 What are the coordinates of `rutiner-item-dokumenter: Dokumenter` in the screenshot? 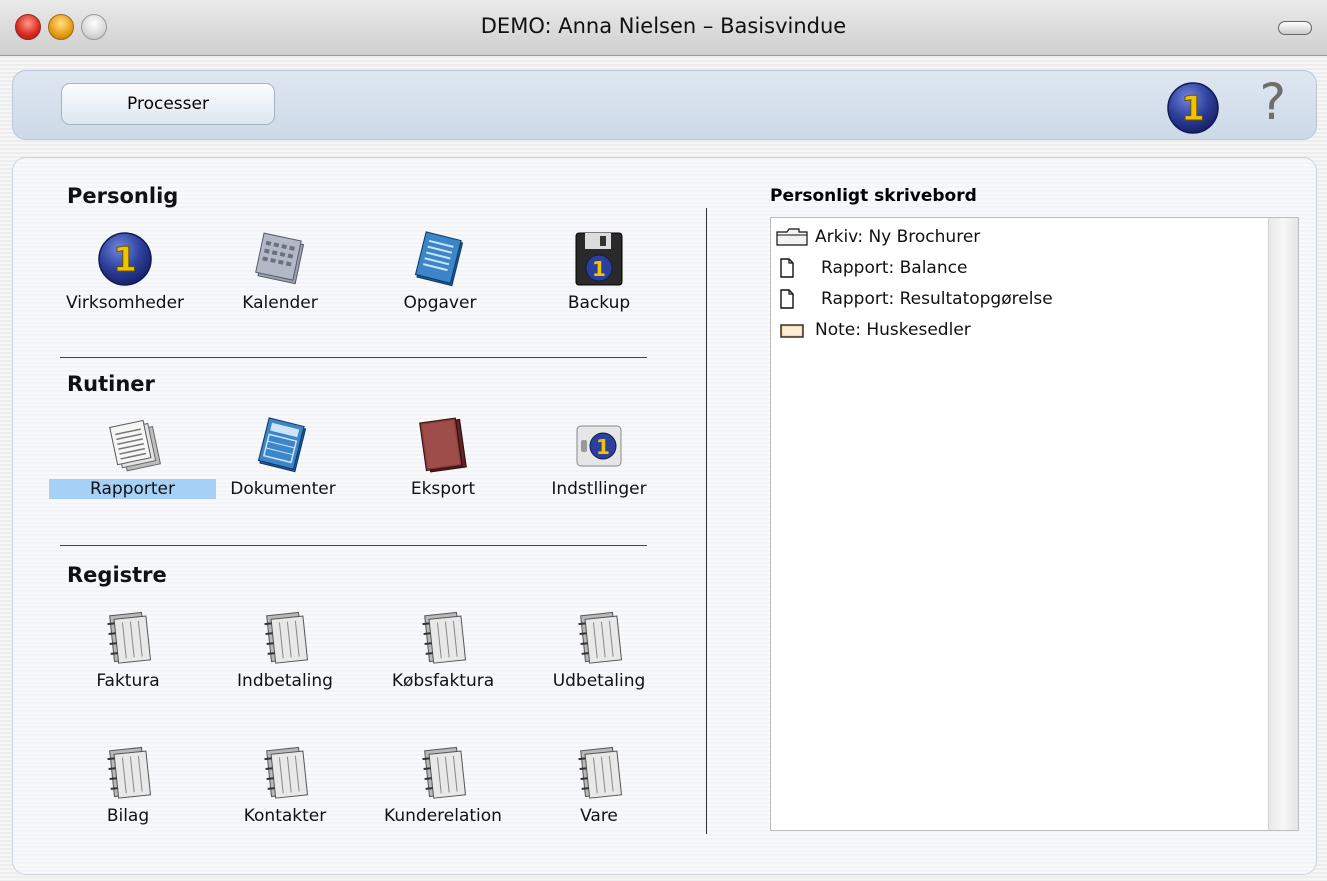 It's located at (283, 461).